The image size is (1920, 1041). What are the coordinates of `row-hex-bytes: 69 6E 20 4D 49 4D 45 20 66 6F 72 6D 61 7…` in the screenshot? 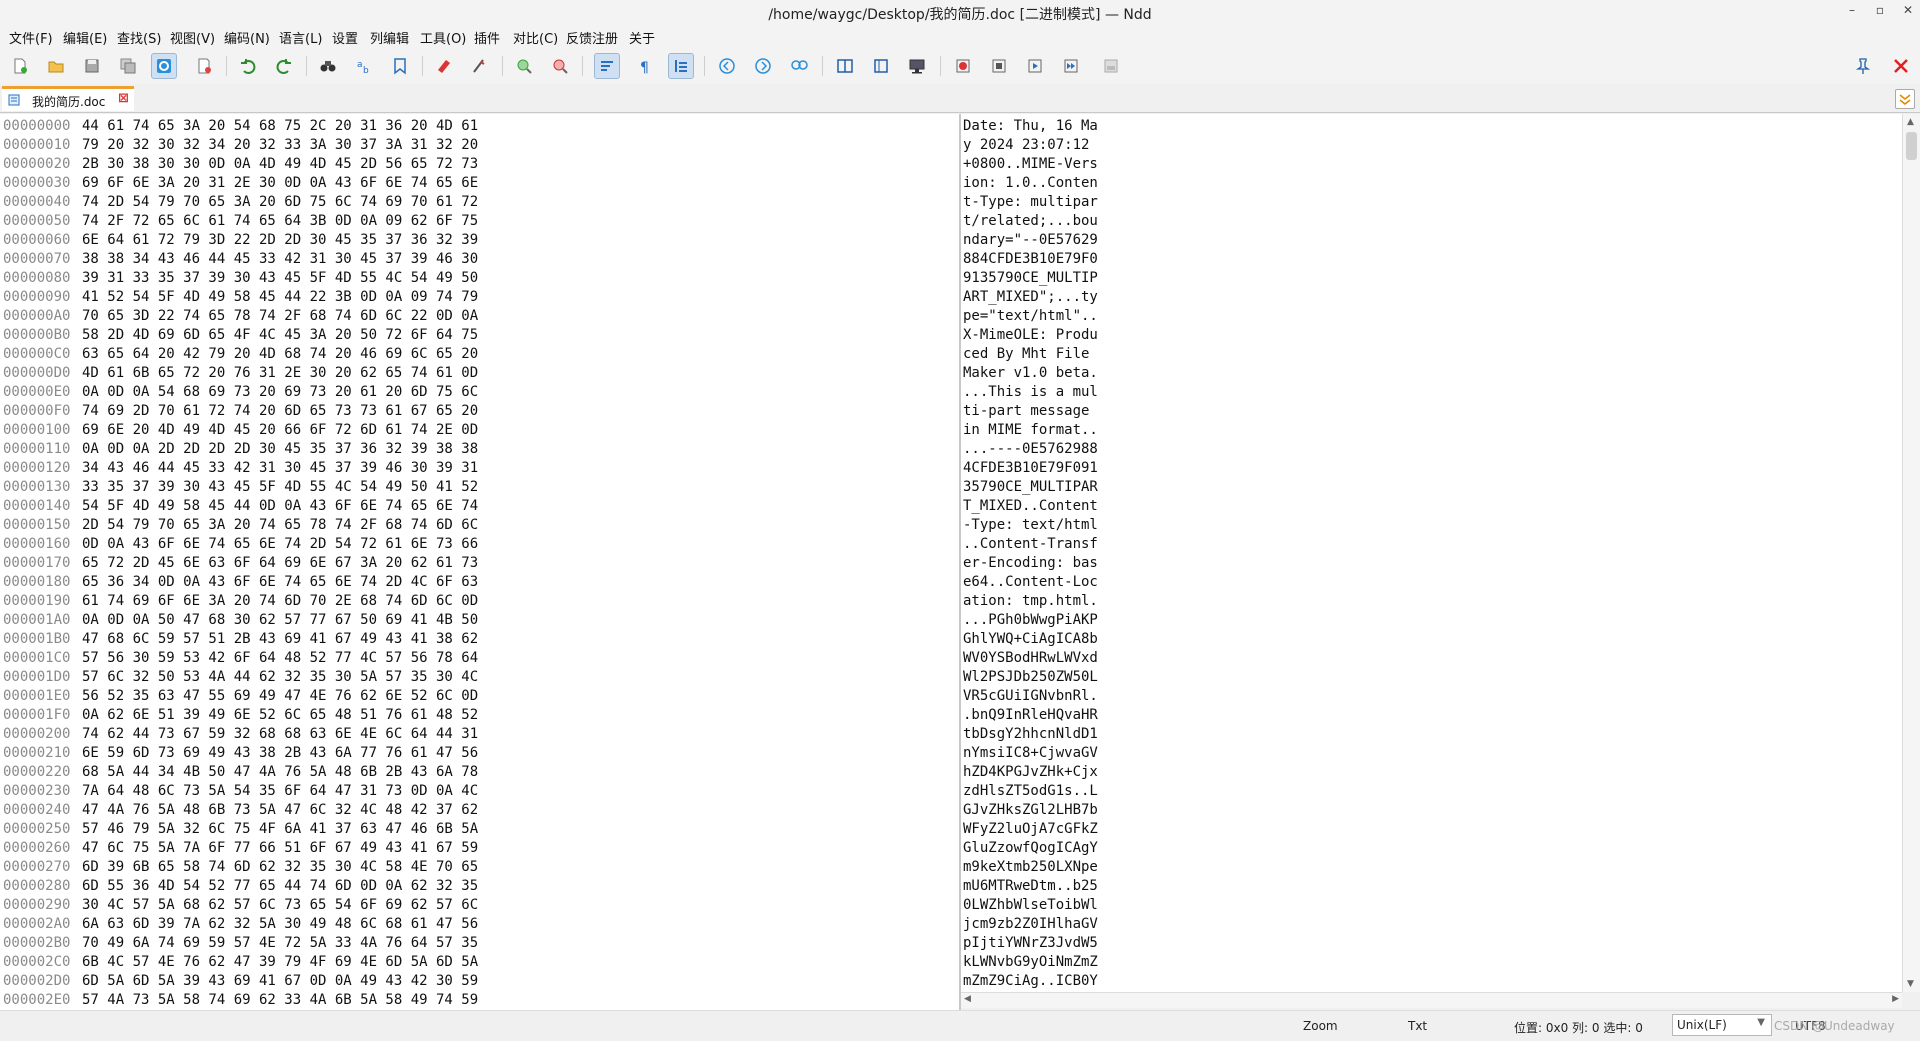 It's located at (280, 430).